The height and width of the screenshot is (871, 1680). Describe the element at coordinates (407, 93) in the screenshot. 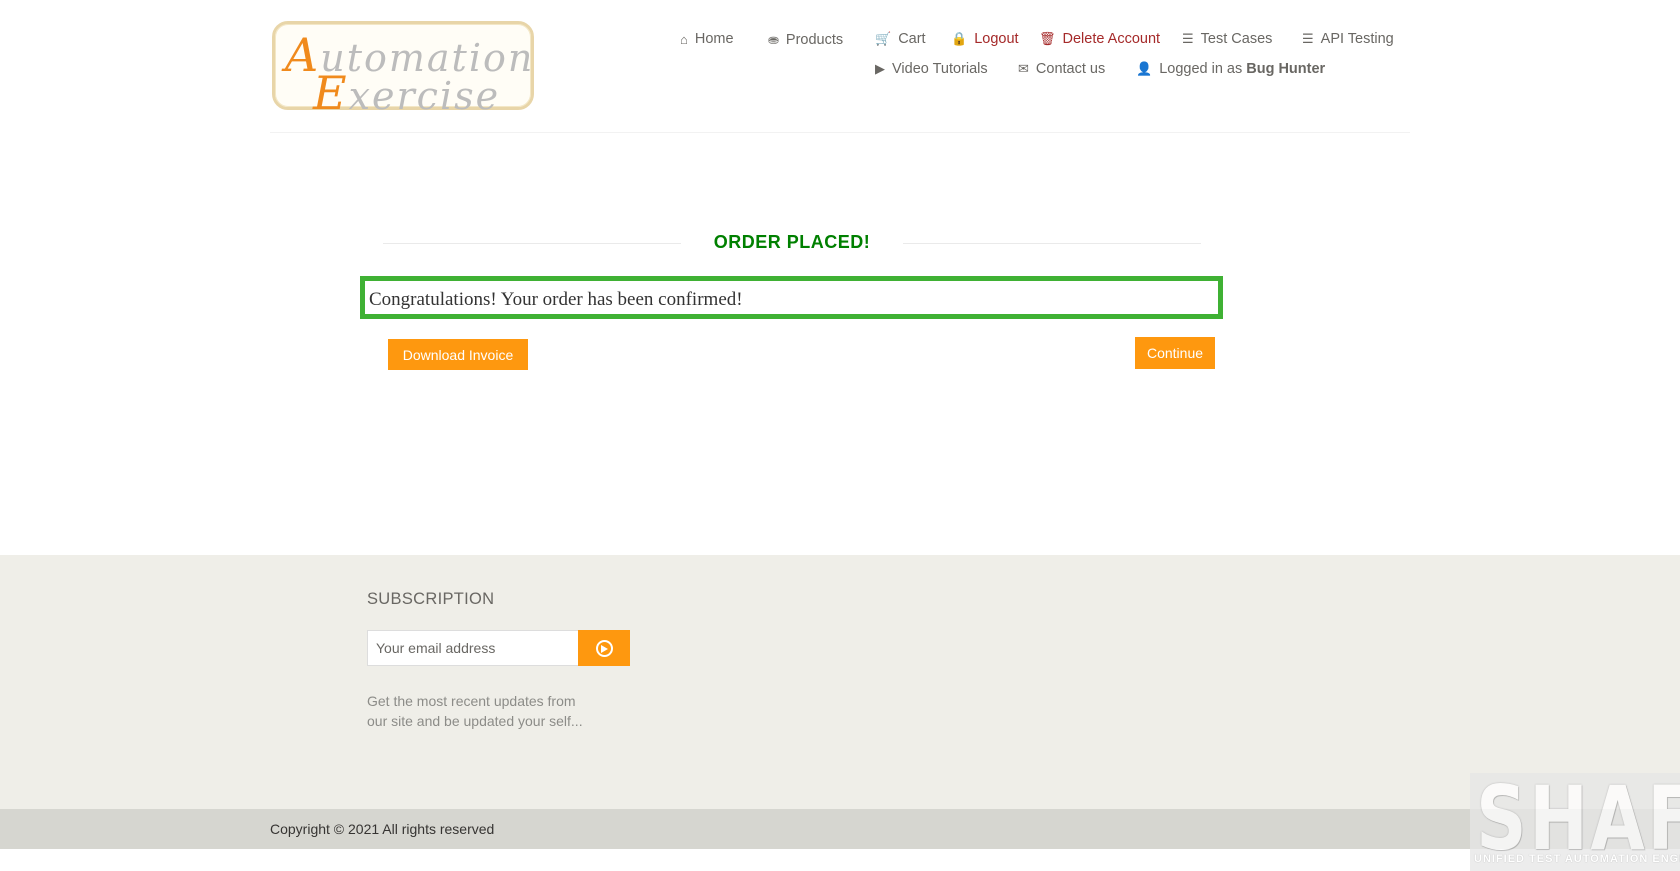

I see `logo-line-2: Exercise` at that location.